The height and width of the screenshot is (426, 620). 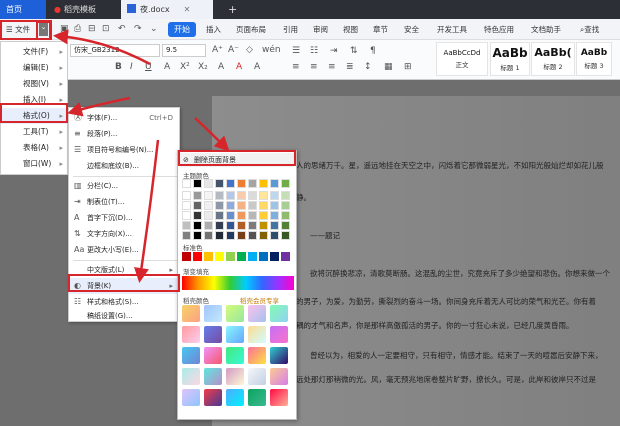 What do you see at coordinates (350, 29) in the screenshot?
I see `tab-view: 视图` at bounding box center [350, 29].